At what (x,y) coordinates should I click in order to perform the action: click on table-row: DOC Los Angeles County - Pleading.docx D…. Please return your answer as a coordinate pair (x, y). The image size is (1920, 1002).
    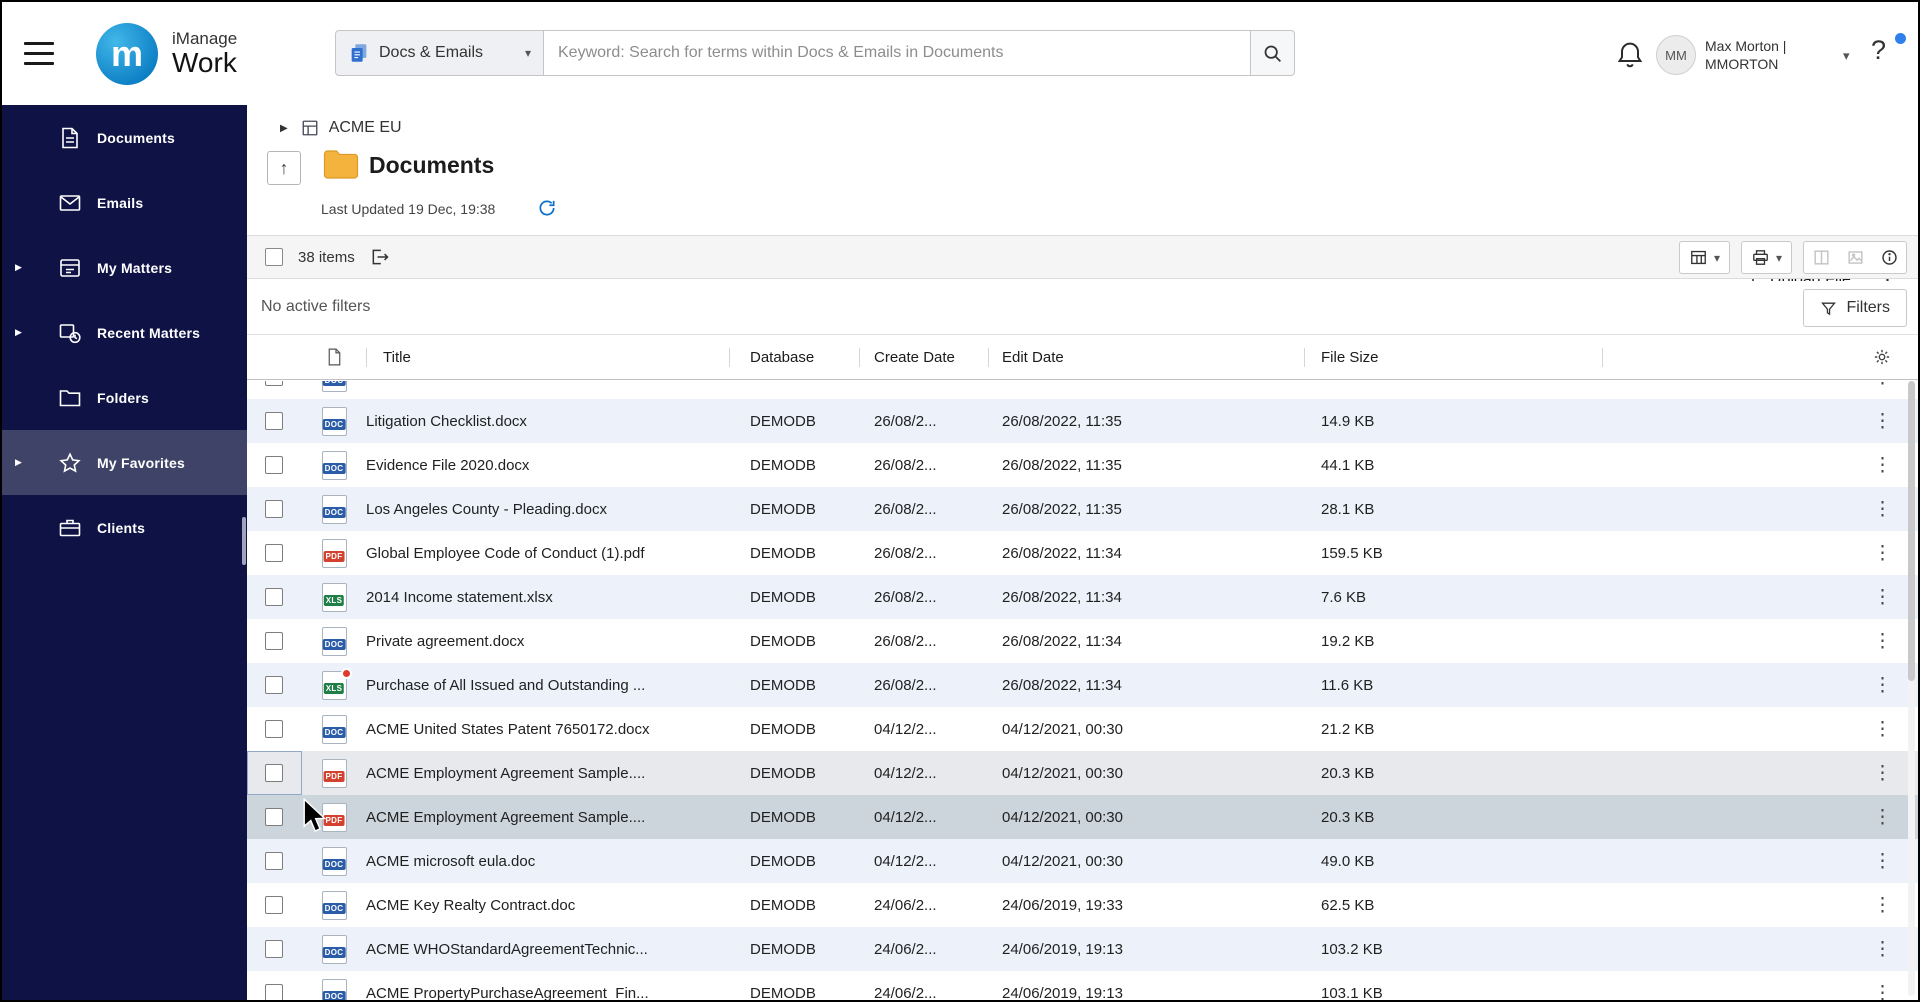
    Looking at the image, I should click on (1082, 509).